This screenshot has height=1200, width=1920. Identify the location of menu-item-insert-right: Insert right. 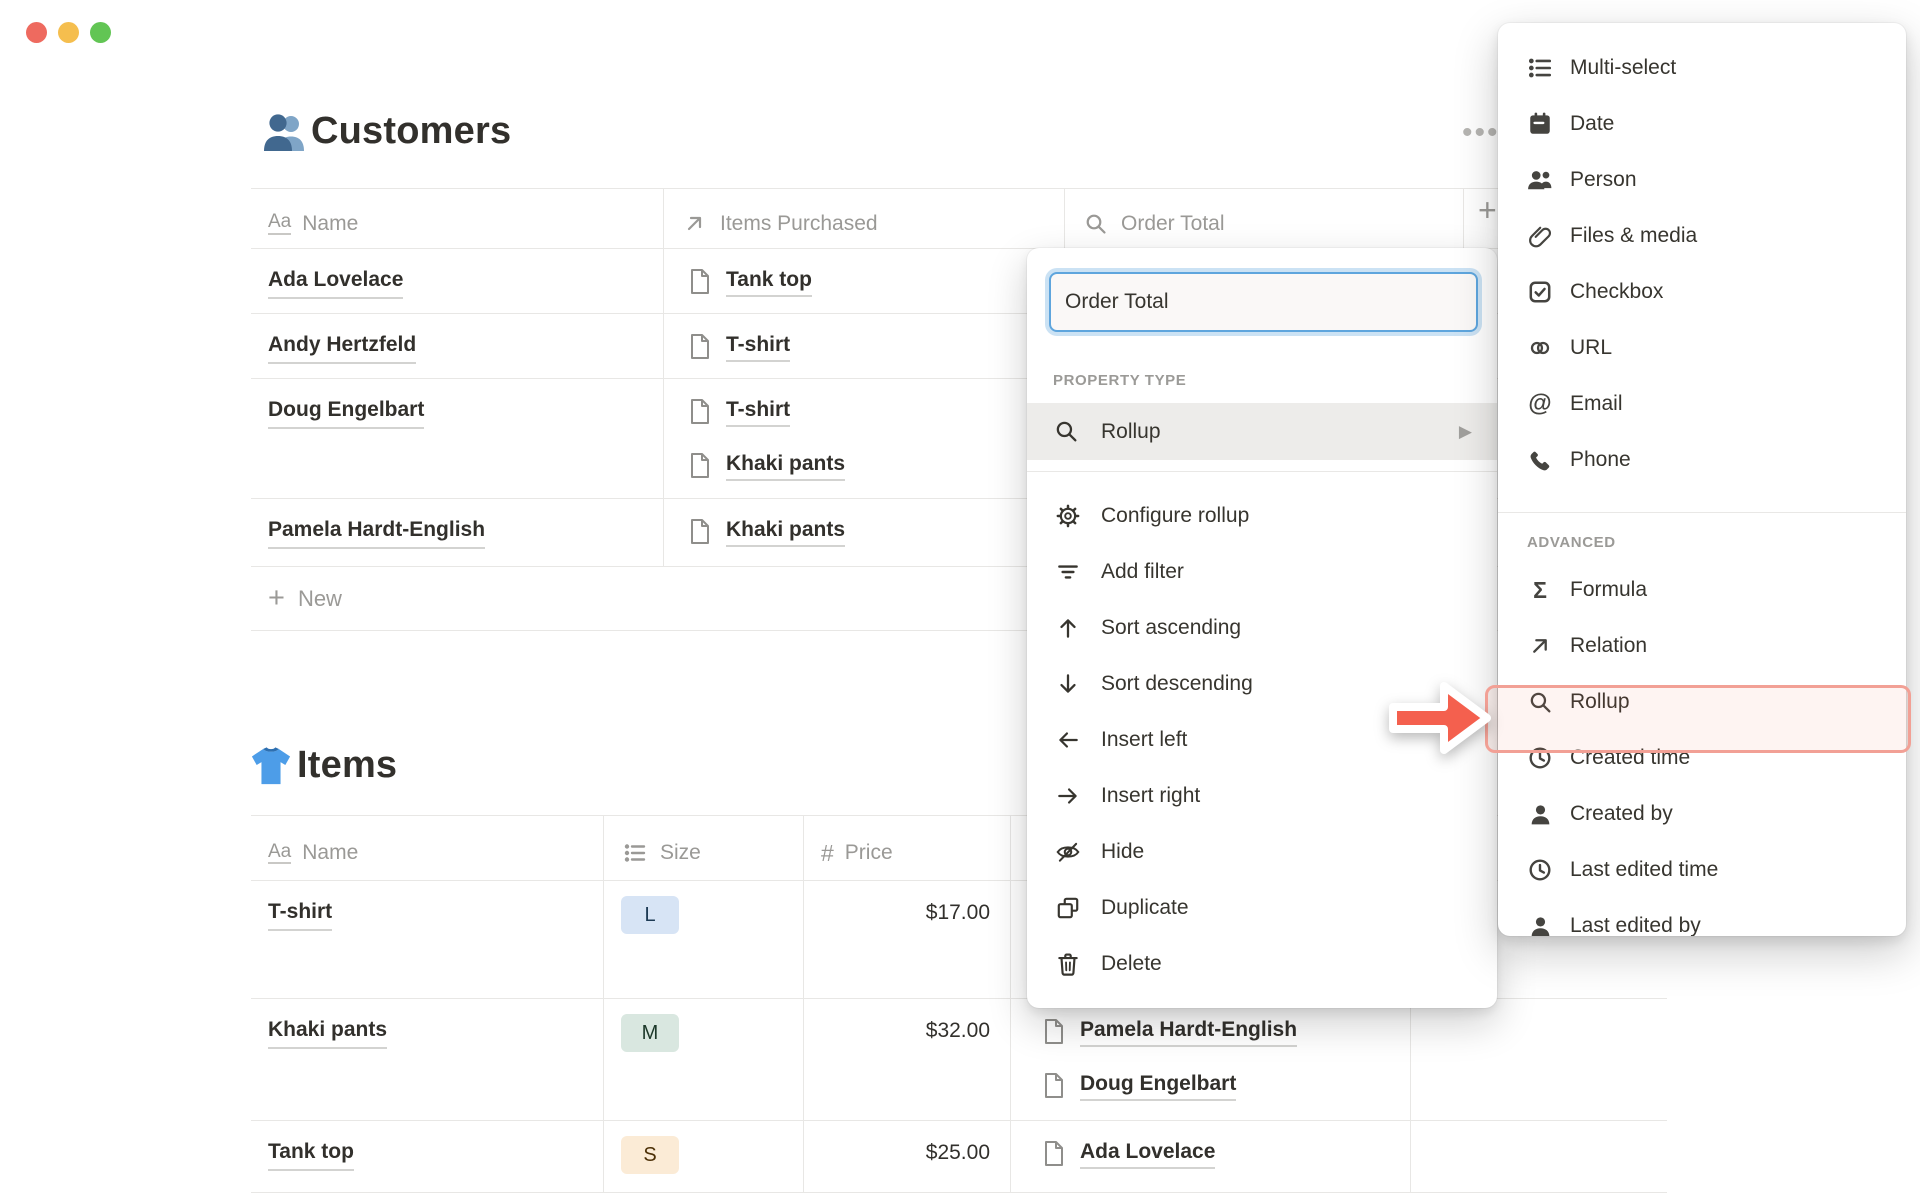
(1262, 796).